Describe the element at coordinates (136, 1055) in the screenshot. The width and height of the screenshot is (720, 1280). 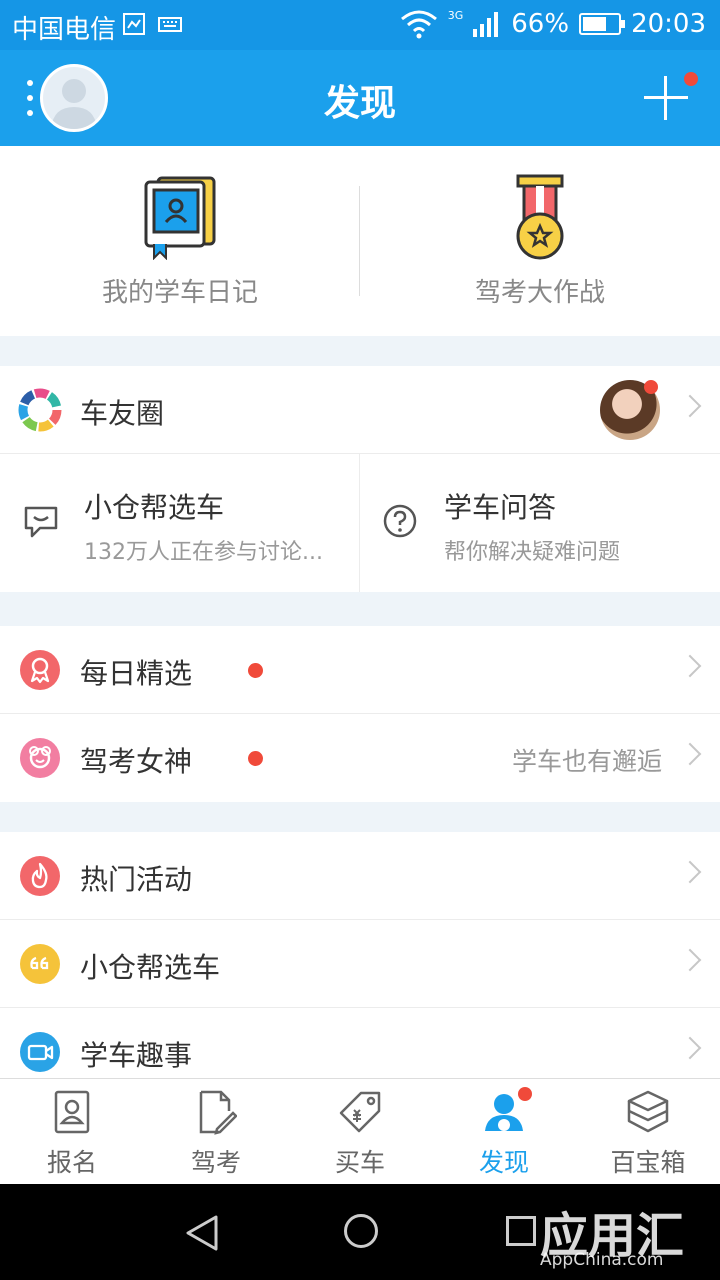
I see `fun-stories-label: 学车趣事` at that location.